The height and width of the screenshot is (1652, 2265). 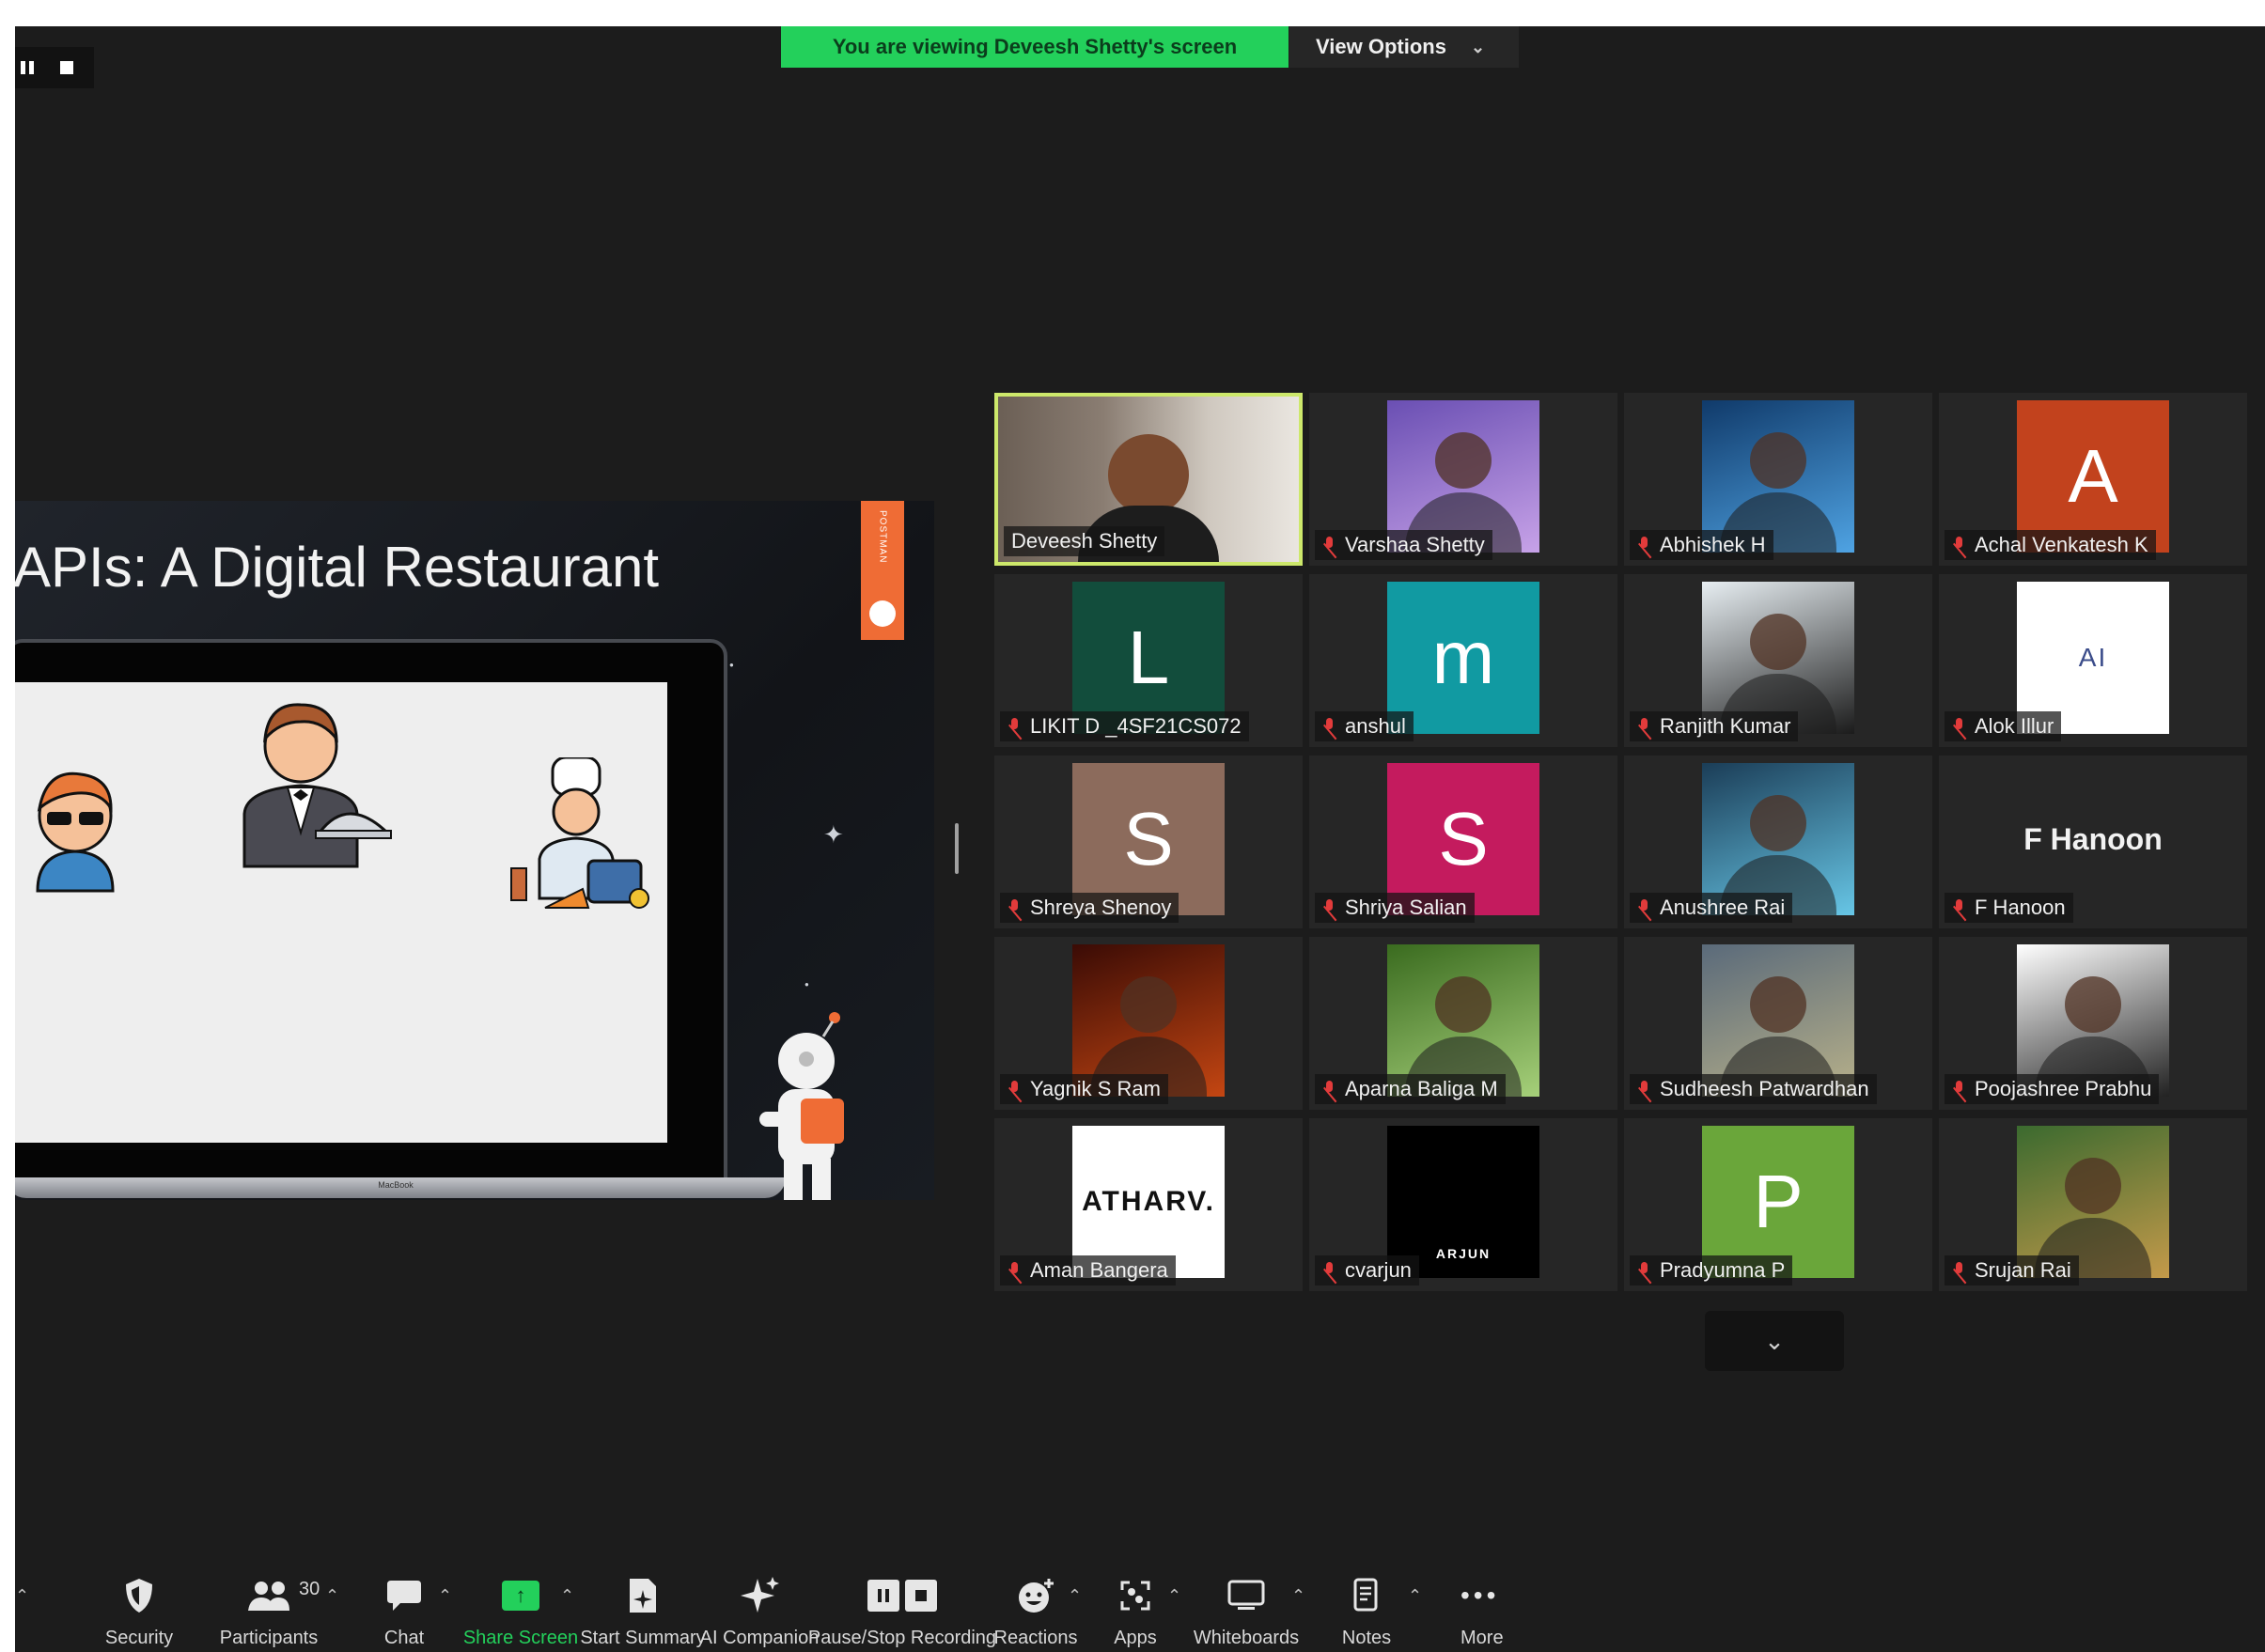 What do you see at coordinates (1135, 1595) in the screenshot?
I see `apps-icon` at bounding box center [1135, 1595].